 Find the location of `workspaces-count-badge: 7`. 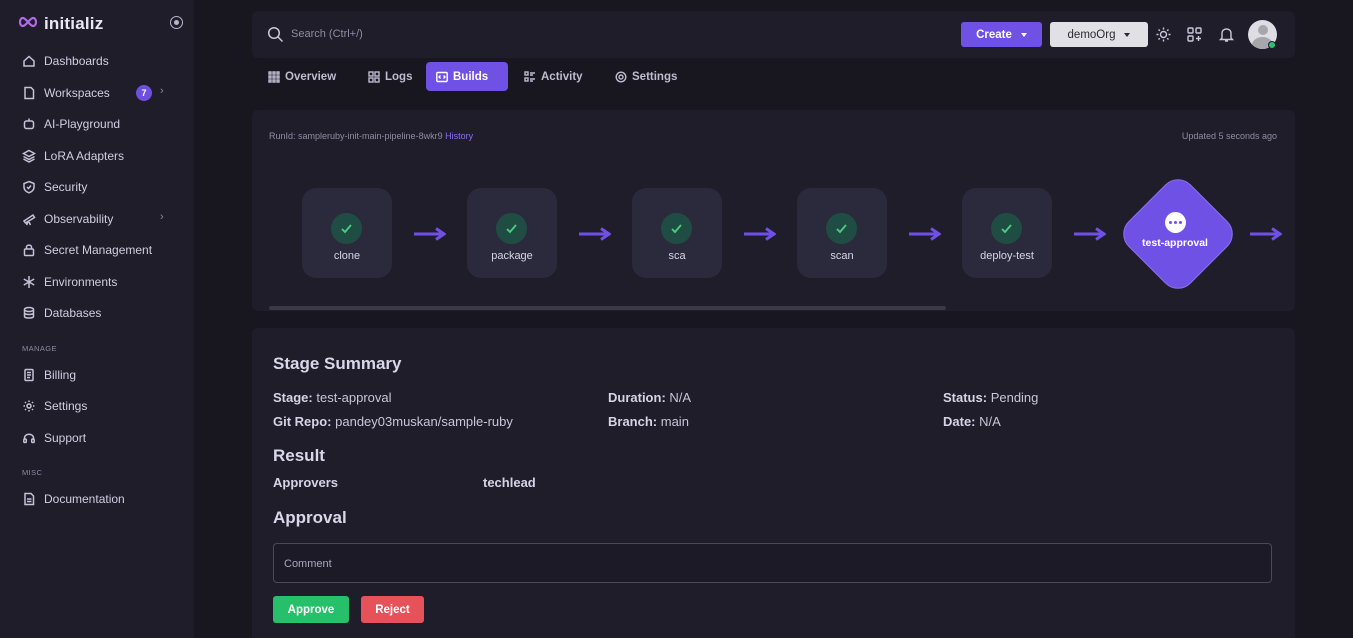

workspaces-count-badge: 7 is located at coordinates (144, 93).